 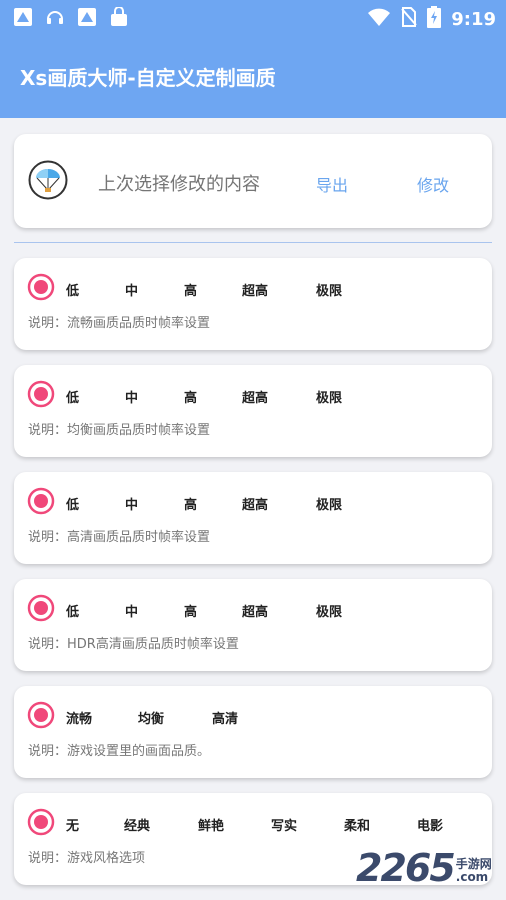 I want to click on no-sim-icon, so click(x=409, y=19).